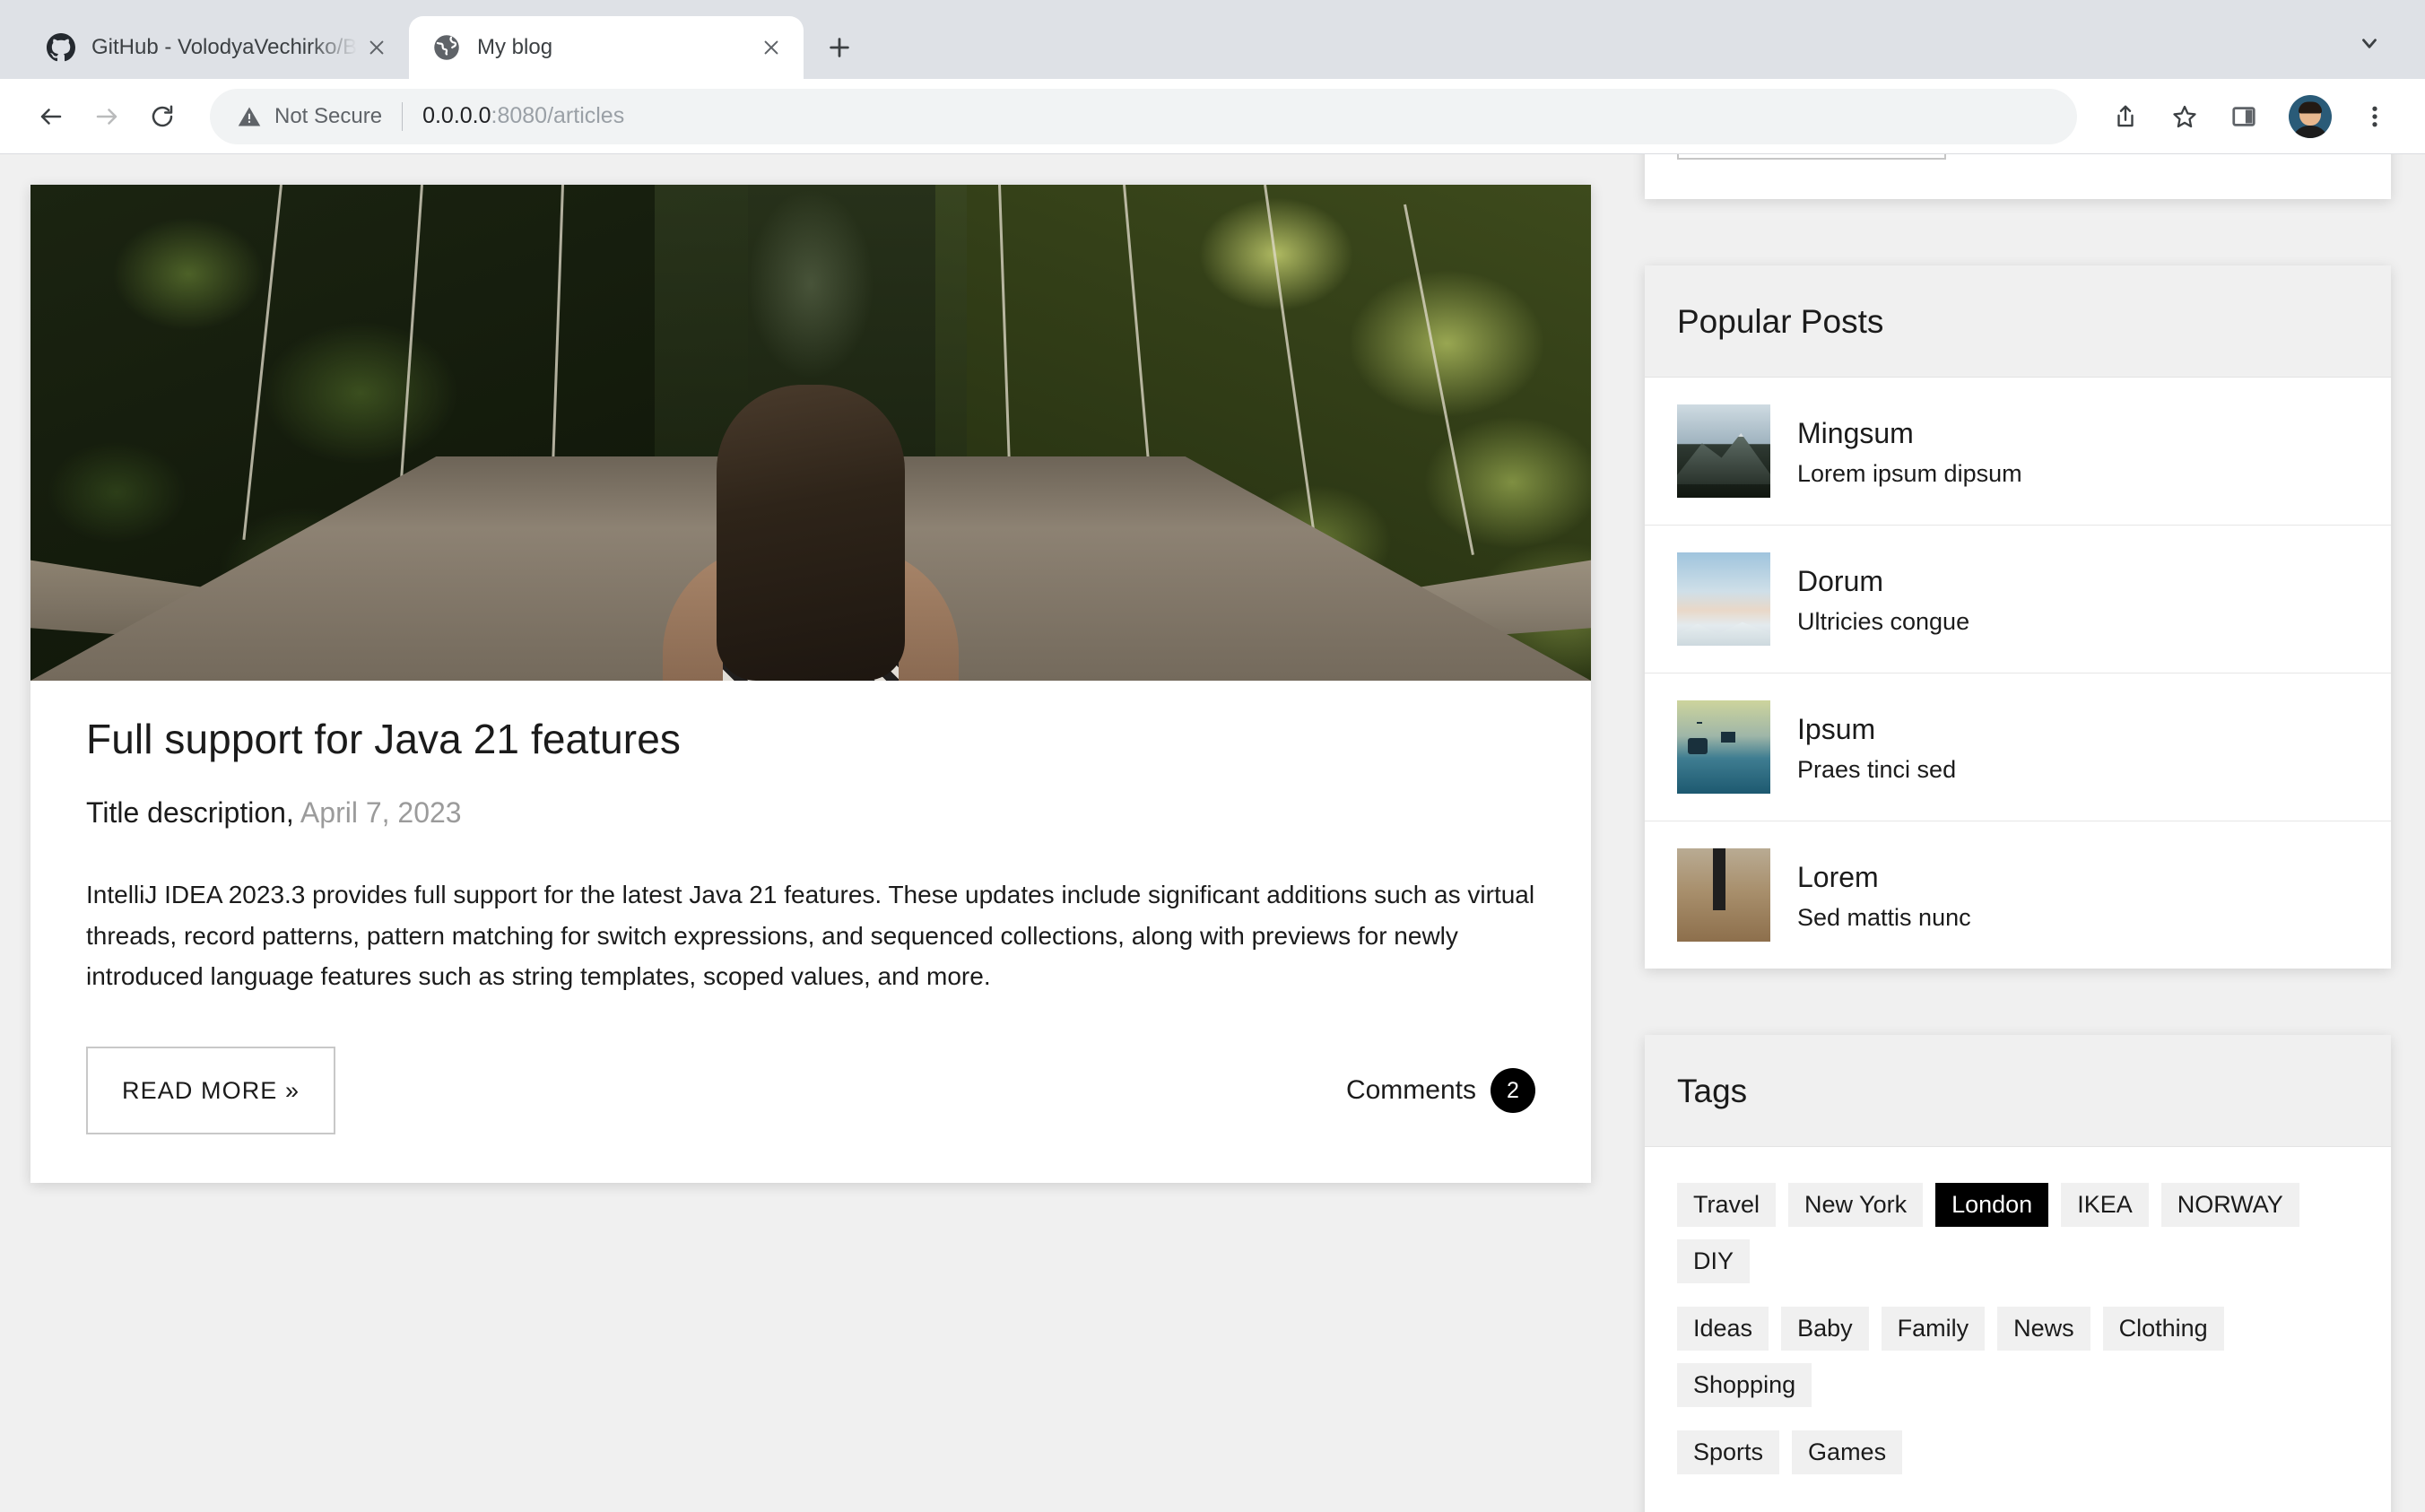  Describe the element at coordinates (2369, 43) in the screenshot. I see `chevron-down-icon` at that location.